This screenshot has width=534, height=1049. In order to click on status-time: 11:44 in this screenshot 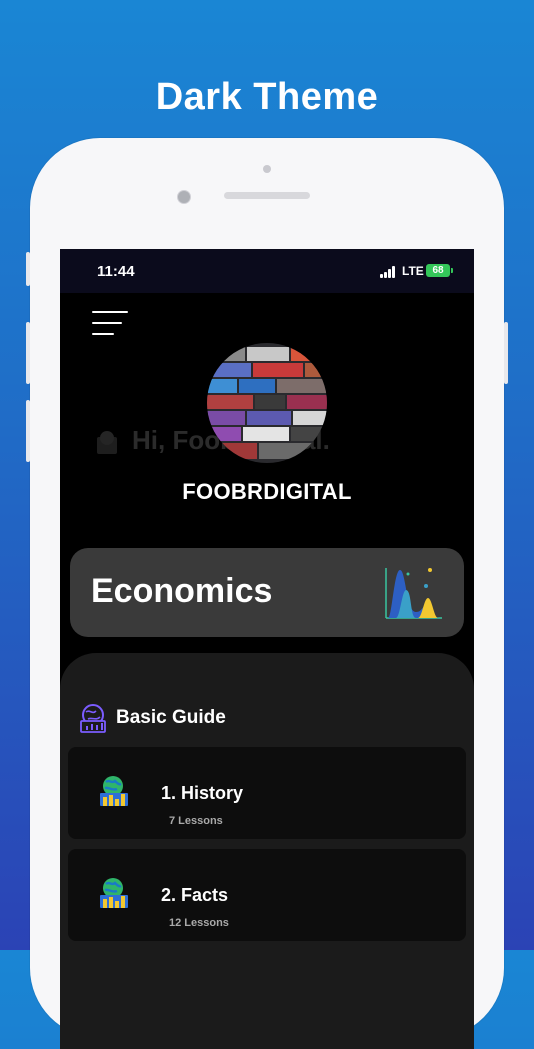, I will do `click(116, 271)`.